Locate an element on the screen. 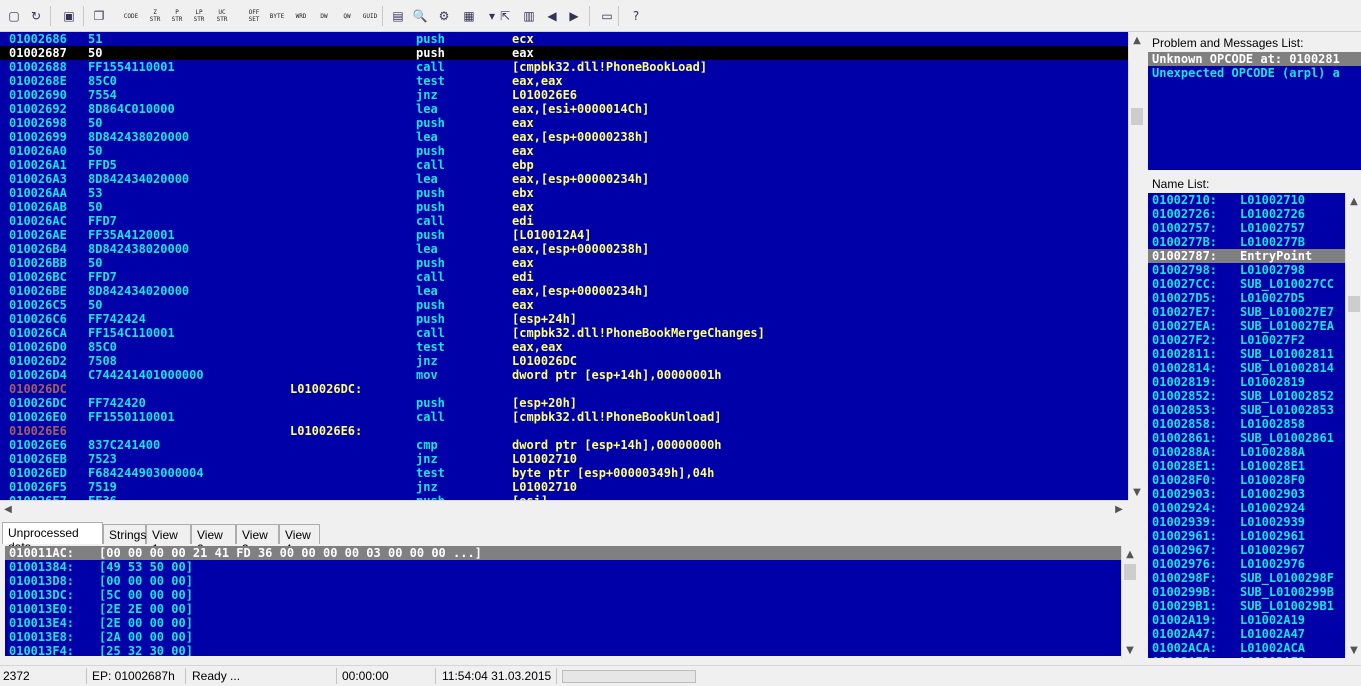 Image resolution: width=1361 pixels, height=686 pixels. name-list-item: 01002924: L01002924 is located at coordinates (1246, 508).